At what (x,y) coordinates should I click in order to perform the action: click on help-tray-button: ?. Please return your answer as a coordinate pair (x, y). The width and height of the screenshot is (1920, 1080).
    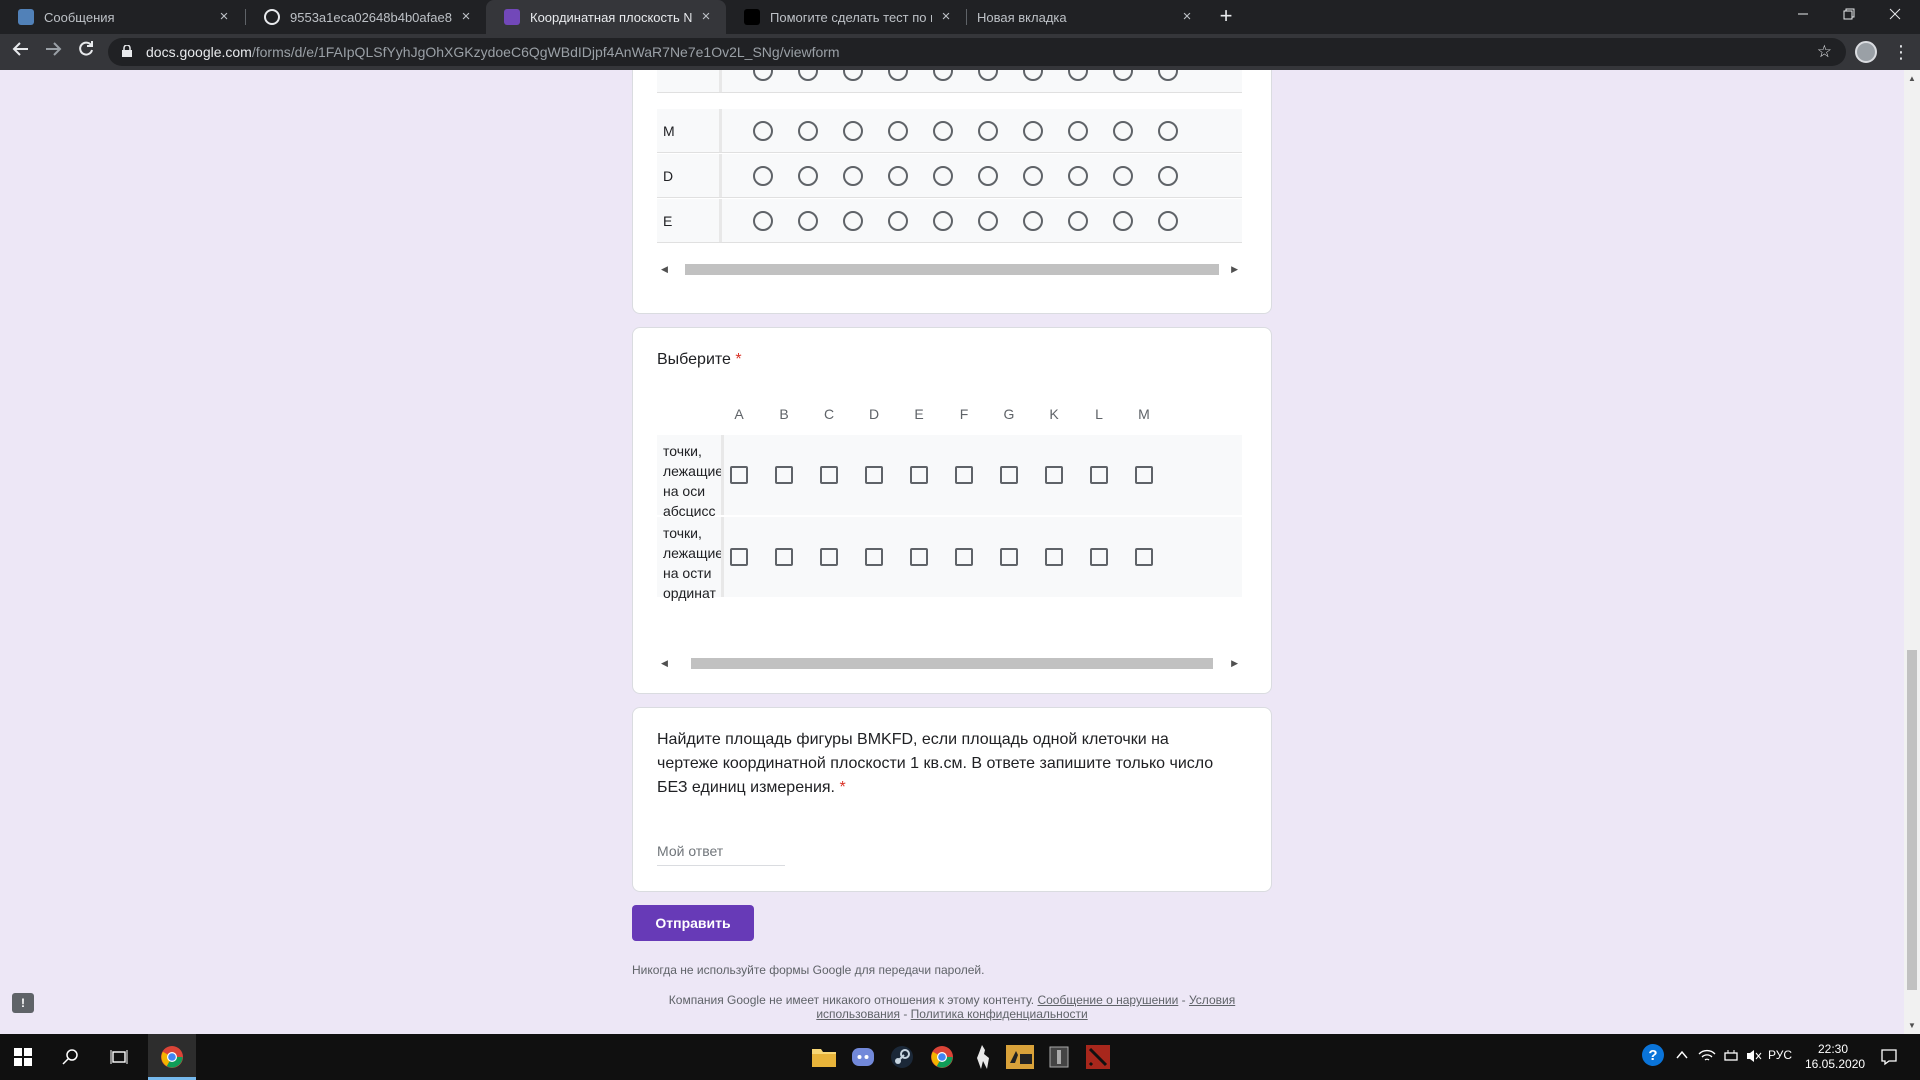
    Looking at the image, I should click on (1653, 1056).